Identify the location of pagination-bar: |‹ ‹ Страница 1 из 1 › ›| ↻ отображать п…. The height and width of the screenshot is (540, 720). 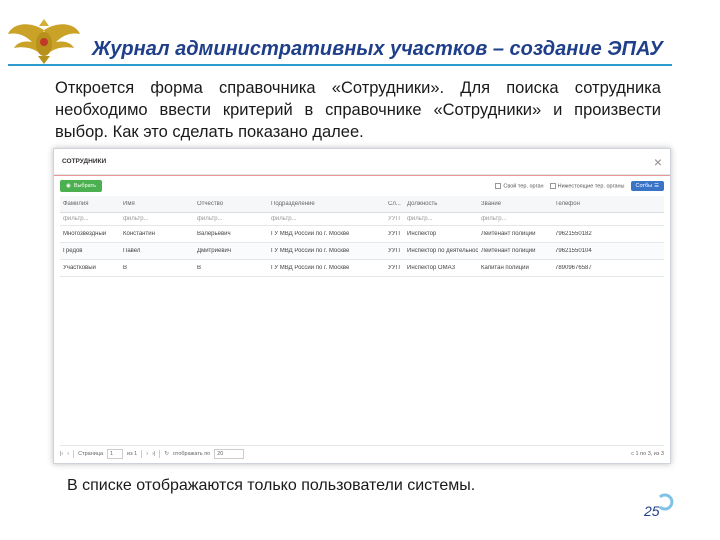
(362, 452).